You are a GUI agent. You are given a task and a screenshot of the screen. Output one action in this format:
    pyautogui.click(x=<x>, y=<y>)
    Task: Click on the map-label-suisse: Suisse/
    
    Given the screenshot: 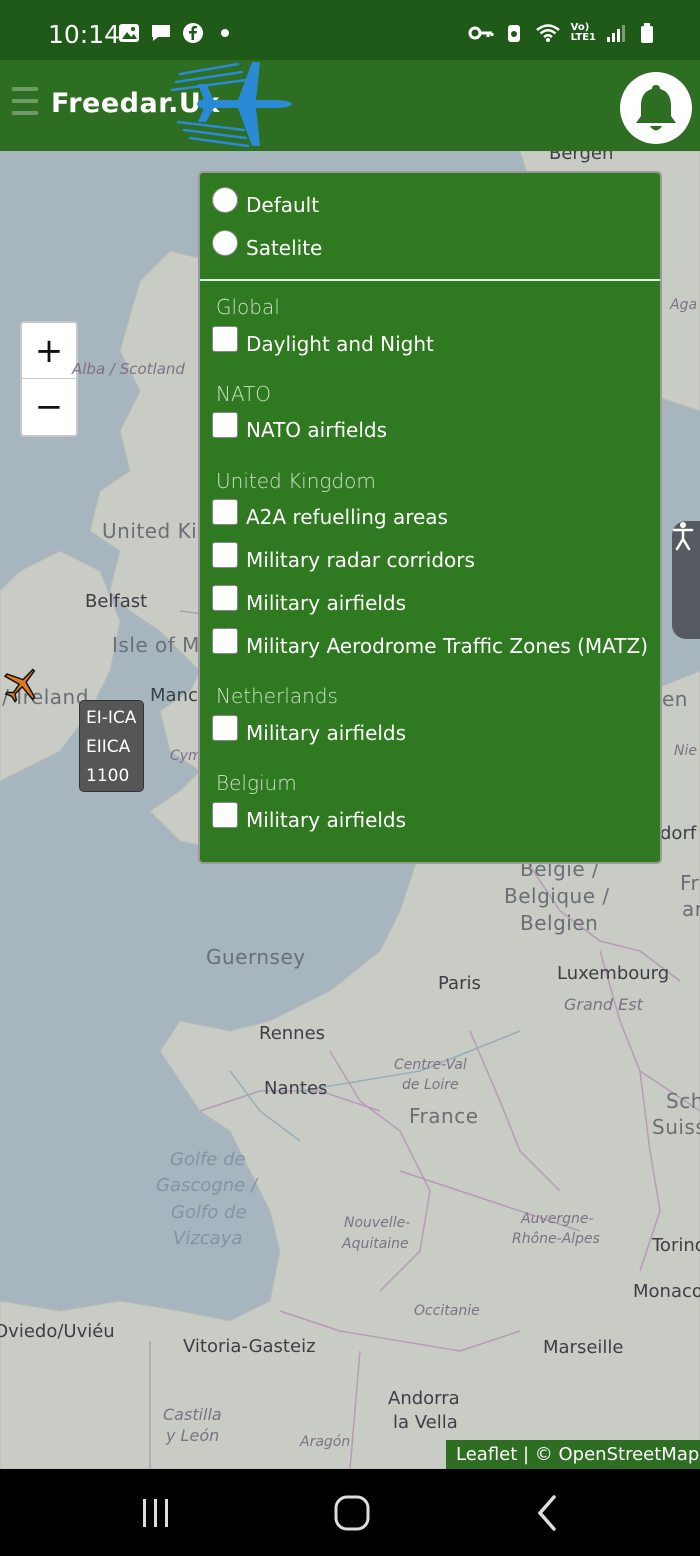 What is the action you would take?
    pyautogui.click(x=676, y=1127)
    